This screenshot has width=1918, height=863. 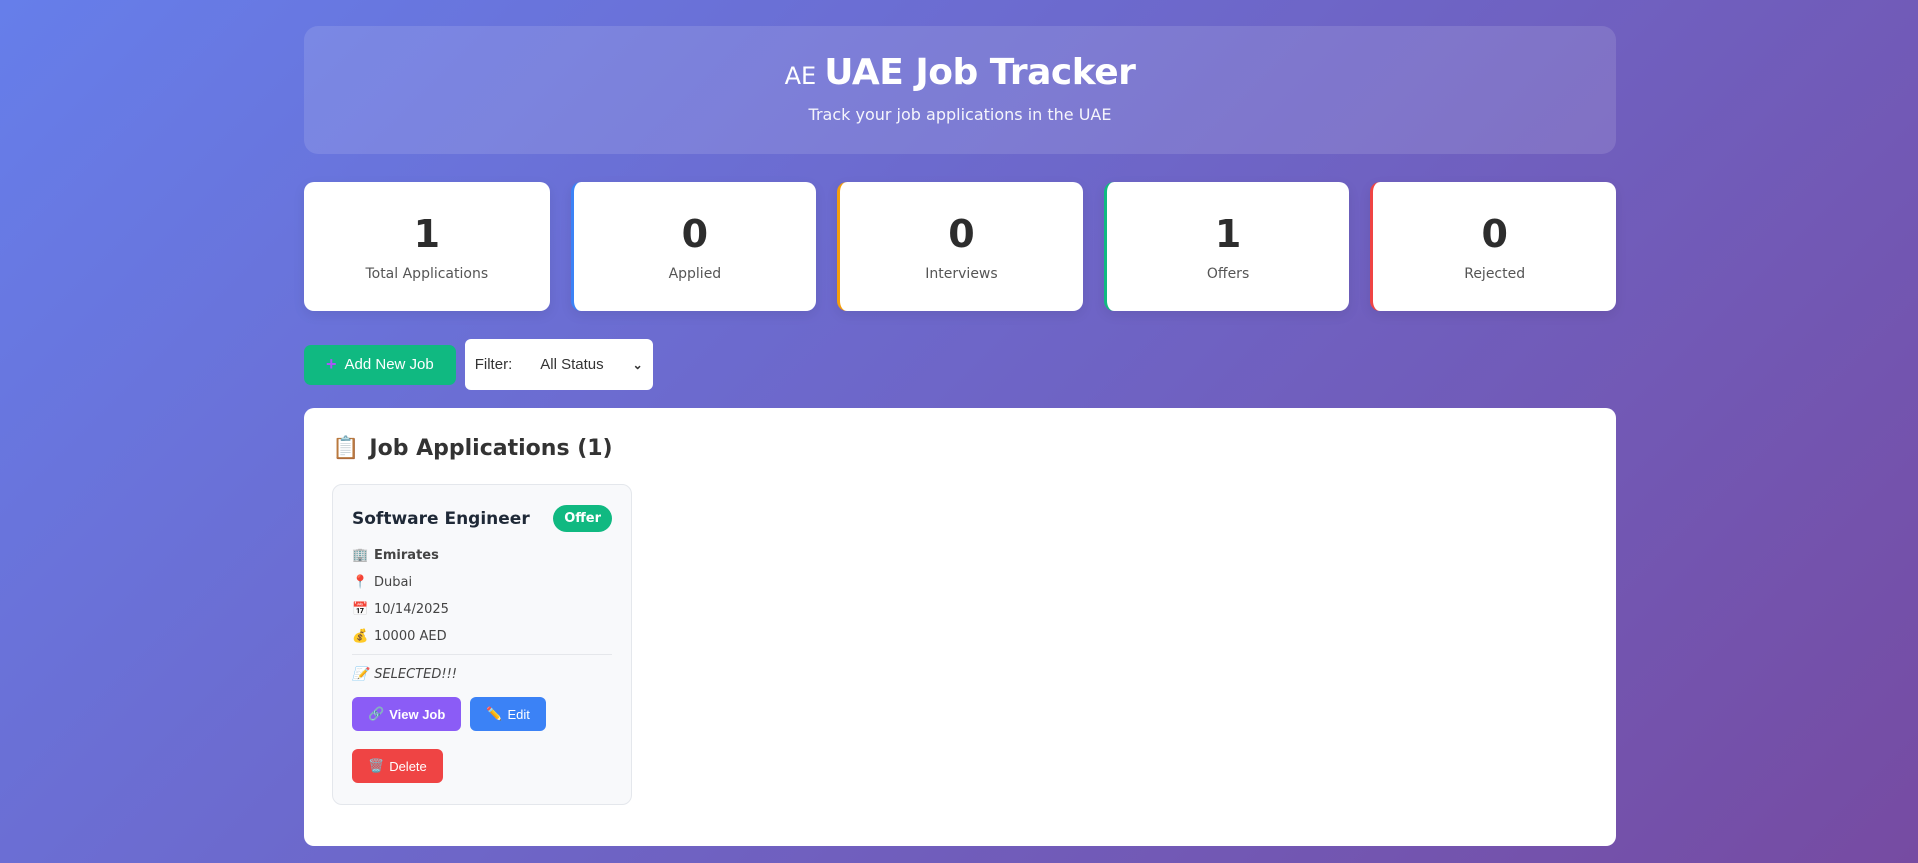 I want to click on page-title: AE UAE Job Tracker, so click(x=960, y=72).